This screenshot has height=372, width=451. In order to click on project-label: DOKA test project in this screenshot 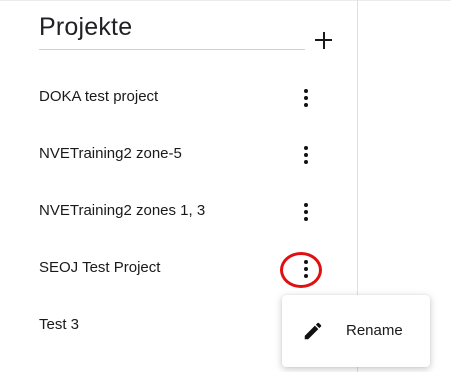, I will do `click(99, 96)`.